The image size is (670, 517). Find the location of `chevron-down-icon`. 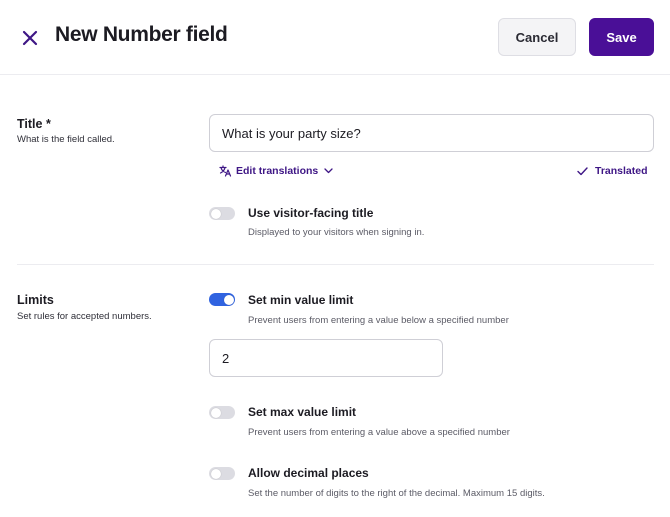

chevron-down-icon is located at coordinates (328, 171).